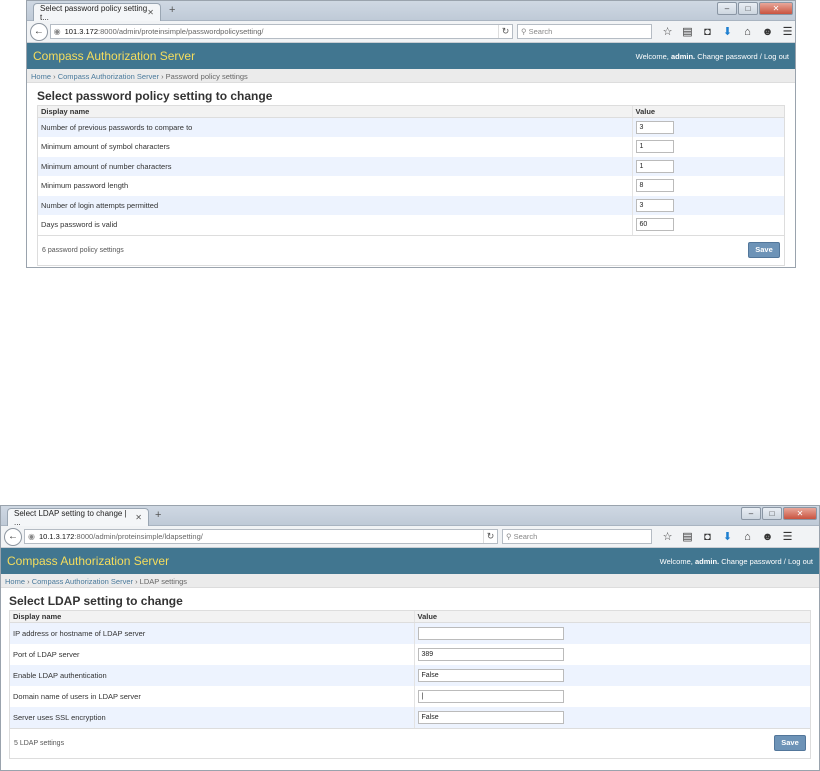 The height and width of the screenshot is (771, 820). I want to click on changelist-footer: 5 LDAP settings Save, so click(410, 742).